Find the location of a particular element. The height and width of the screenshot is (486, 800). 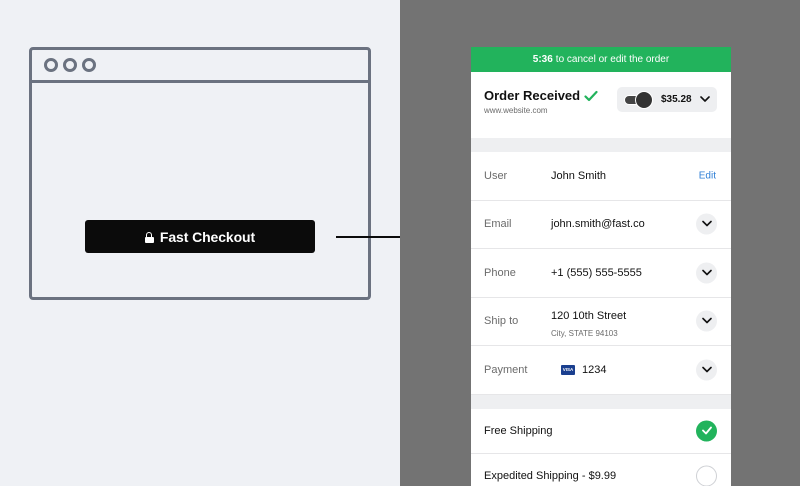

edit-user-link: Edit is located at coordinates (707, 175).